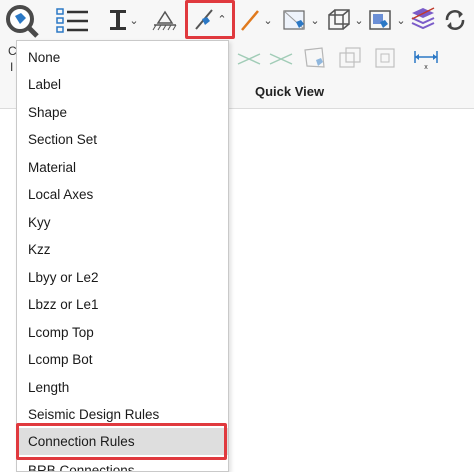  I want to click on cube-frame-button, so click(350, 58).